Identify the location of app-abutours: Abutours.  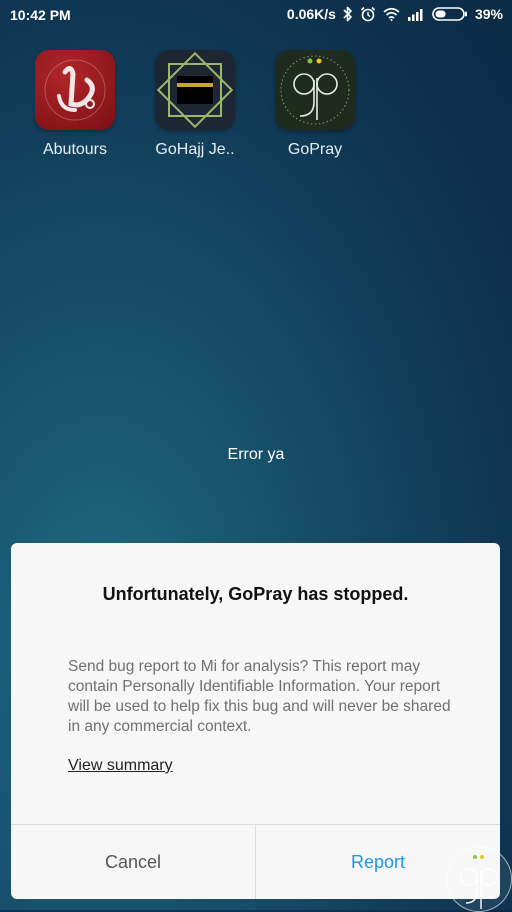
(75, 104).